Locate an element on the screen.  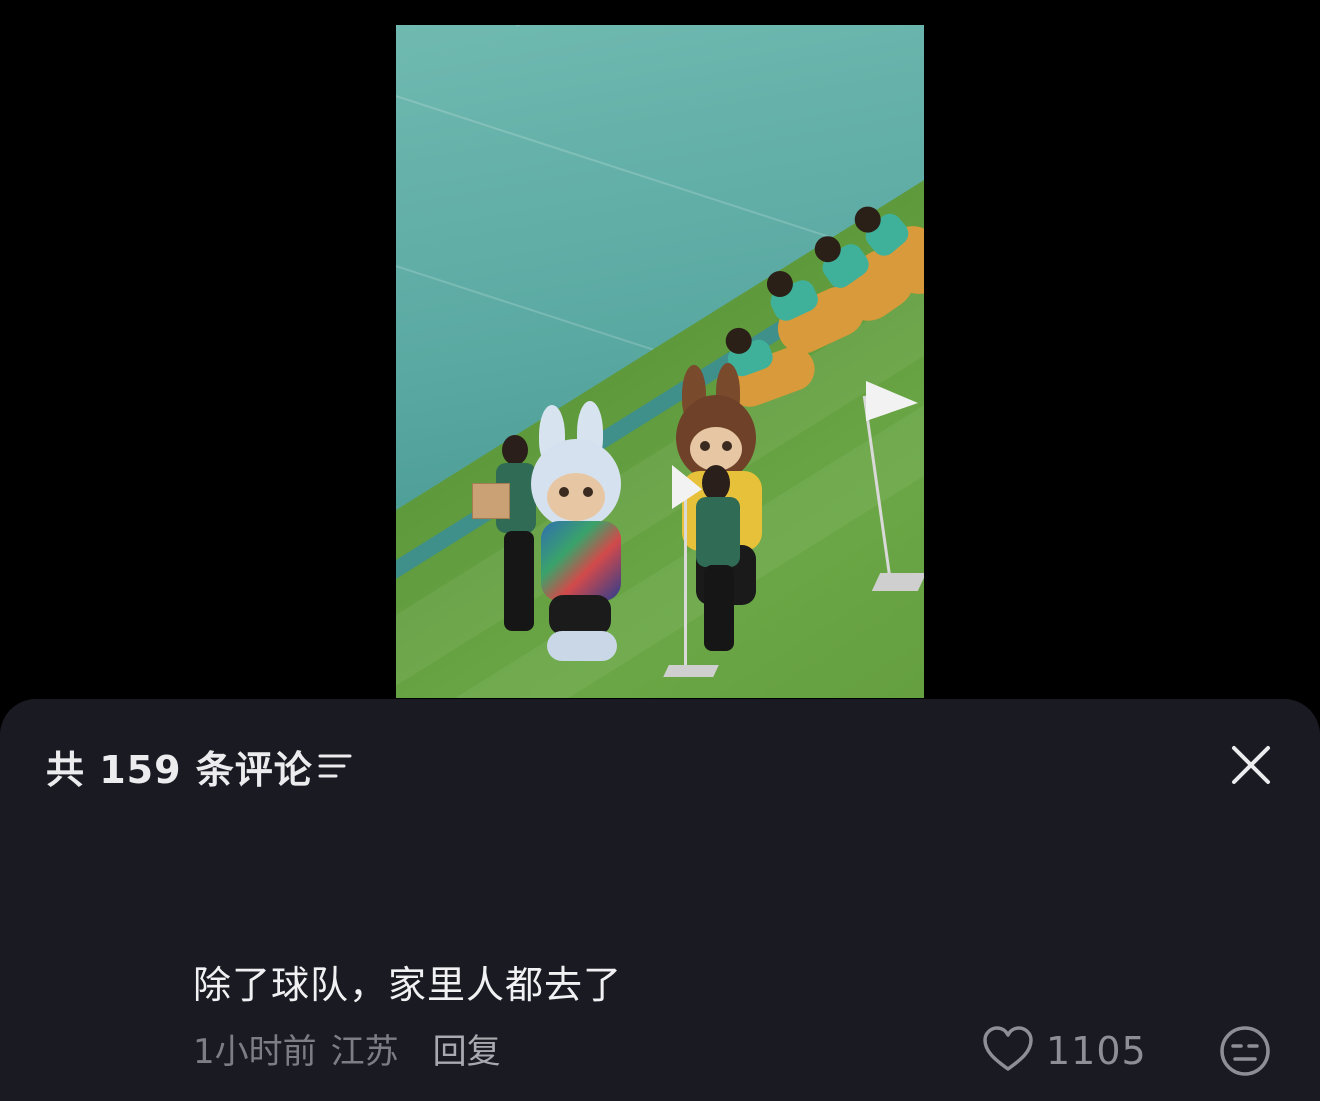
sort-filter-icon is located at coordinates (335, 766).